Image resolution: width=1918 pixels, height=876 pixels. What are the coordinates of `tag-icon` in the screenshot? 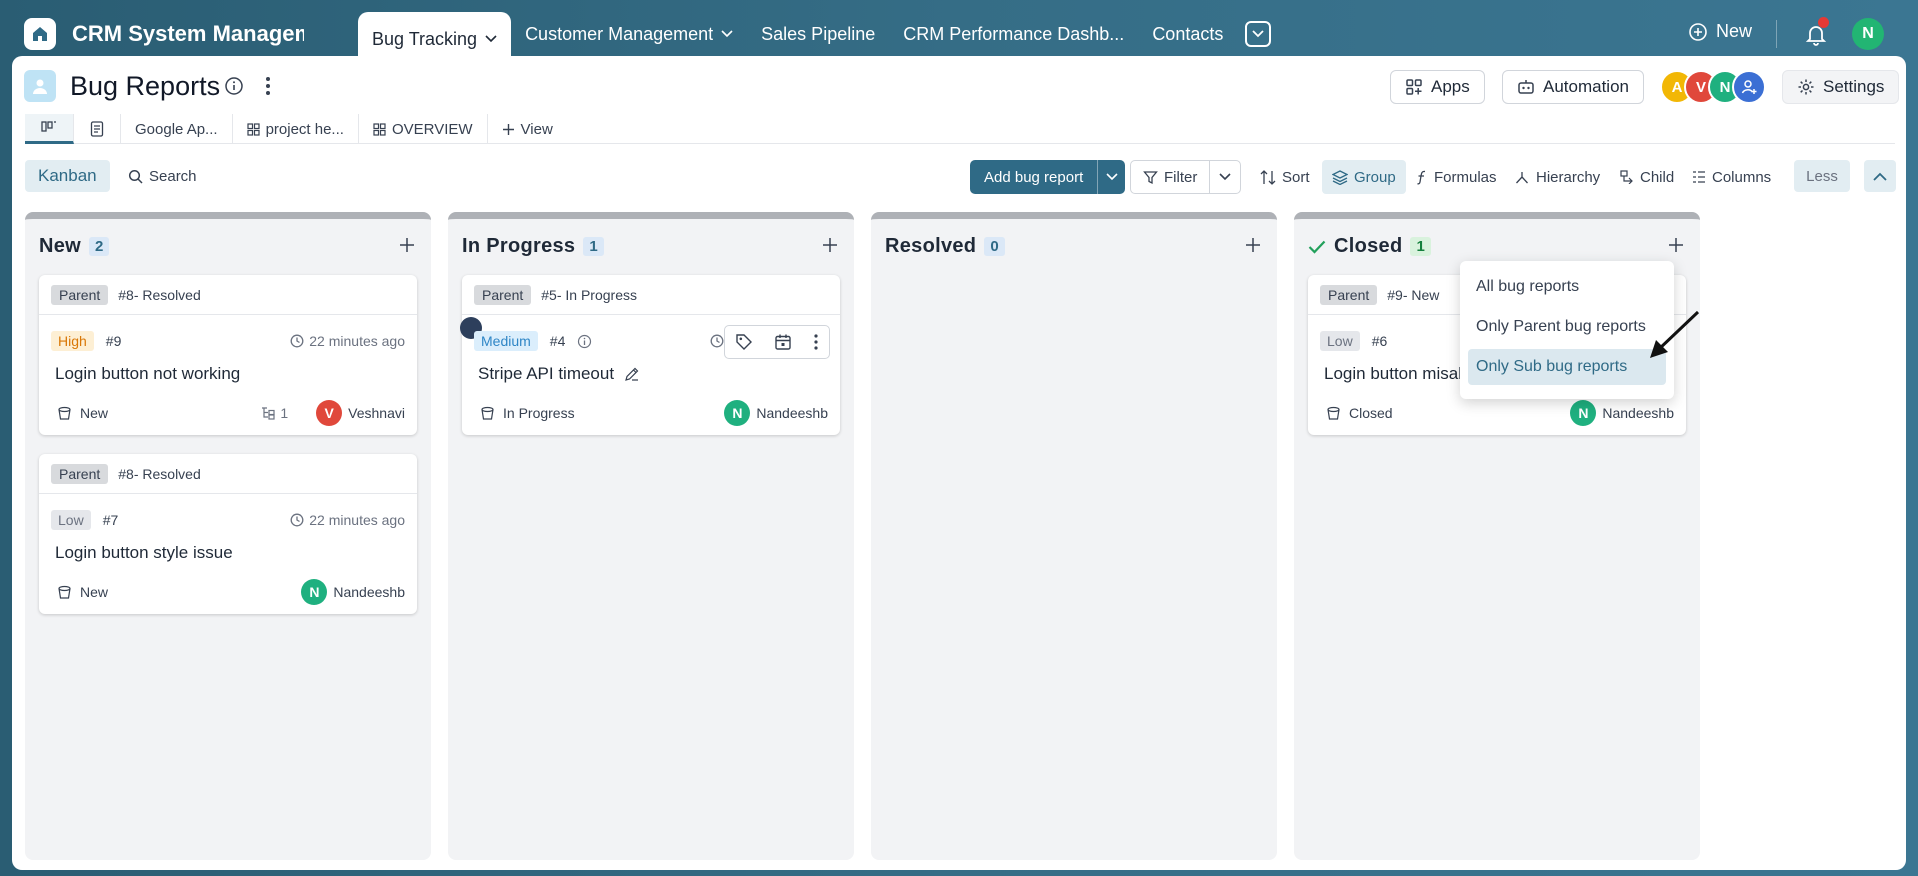 It's located at (744, 342).